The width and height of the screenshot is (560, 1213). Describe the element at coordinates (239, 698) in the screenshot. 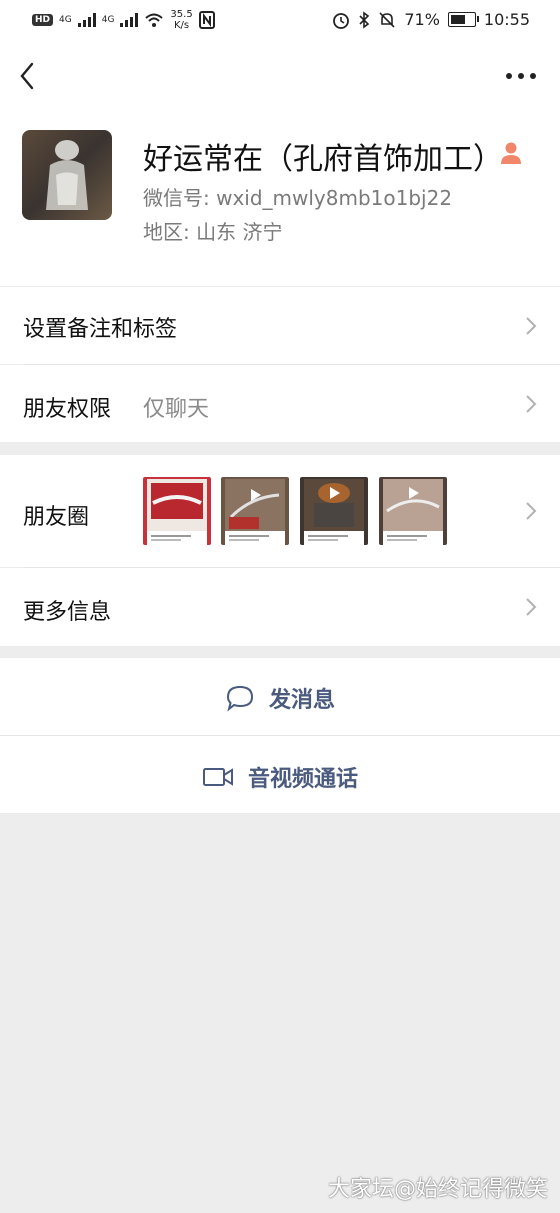

I see `chat-bubble-icon` at that location.